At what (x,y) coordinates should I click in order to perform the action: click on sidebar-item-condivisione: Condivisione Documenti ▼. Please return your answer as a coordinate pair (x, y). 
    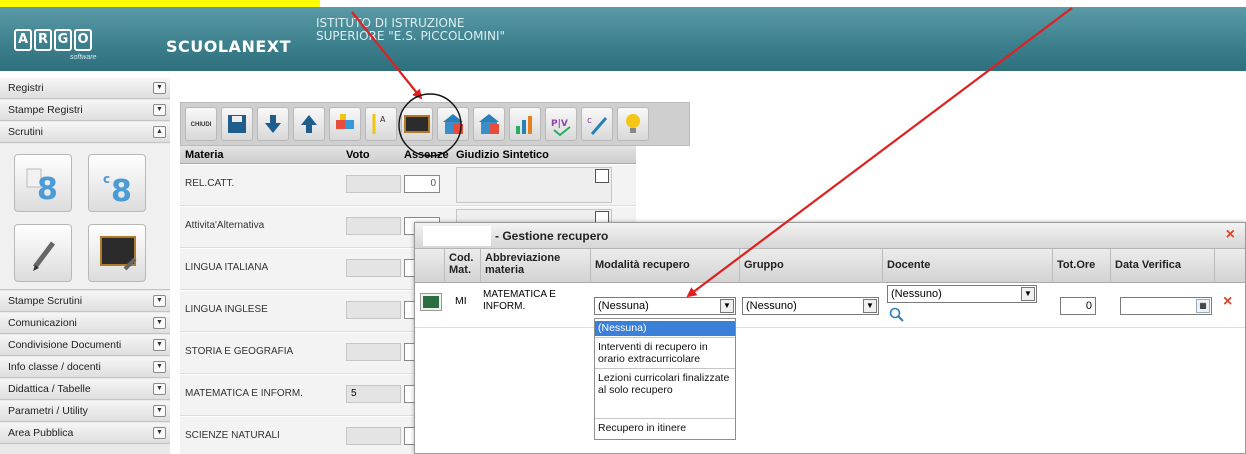
    Looking at the image, I should click on (85, 345).